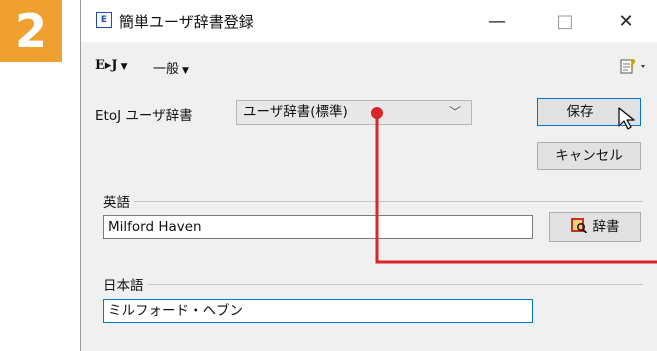 Image resolution: width=657 pixels, height=351 pixels. What do you see at coordinates (565, 21) in the screenshot?
I see `maximize-button: □` at bounding box center [565, 21].